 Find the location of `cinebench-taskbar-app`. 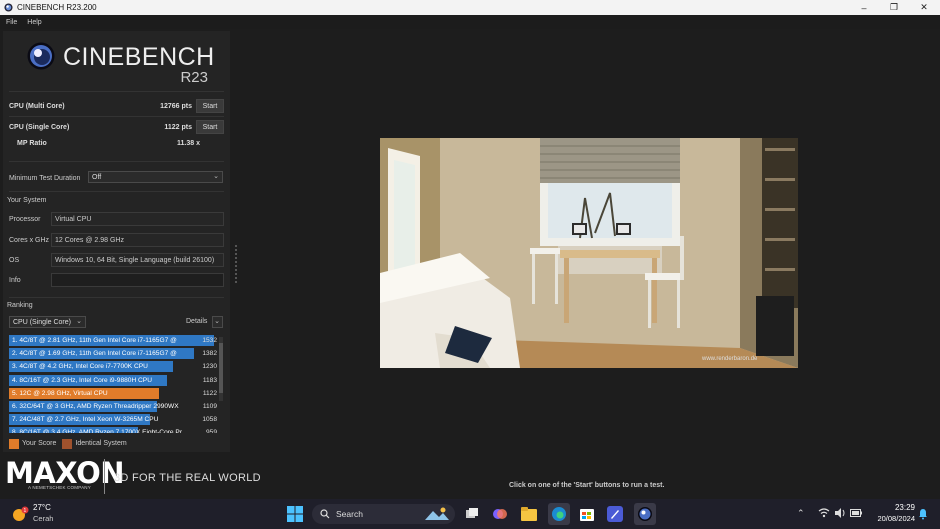

cinebench-taskbar-app is located at coordinates (645, 514).